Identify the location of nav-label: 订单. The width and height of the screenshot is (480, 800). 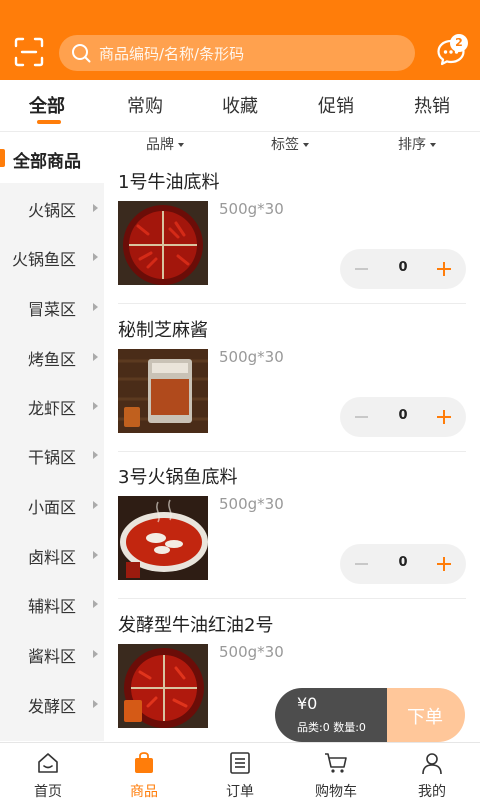
(240, 792).